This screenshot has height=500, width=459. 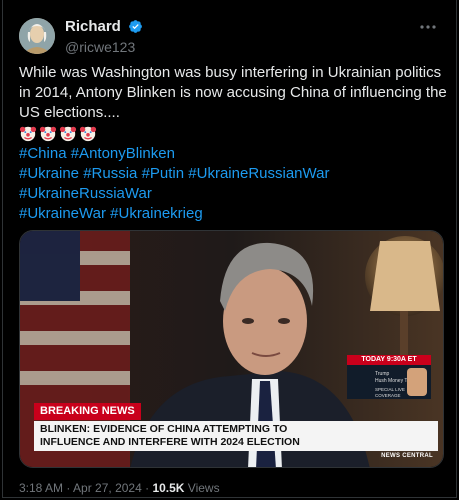 I want to click on emoji-row, so click(x=234, y=134).